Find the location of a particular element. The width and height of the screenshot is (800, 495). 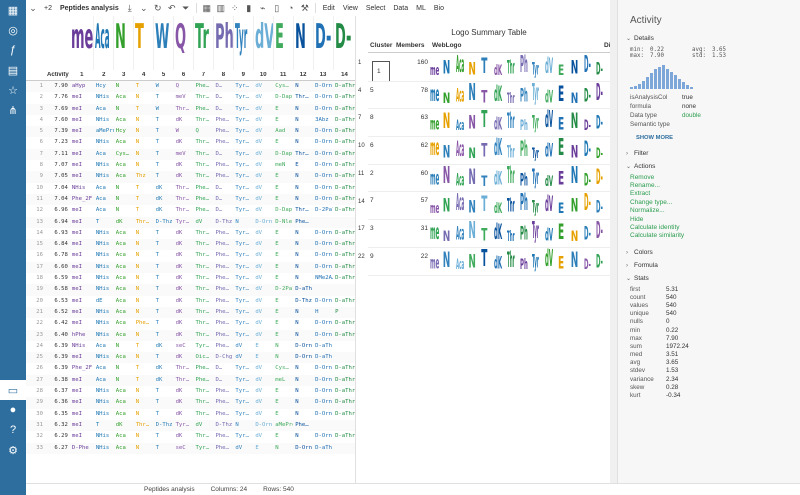

members-cell: 63 is located at coordinates (412, 122).